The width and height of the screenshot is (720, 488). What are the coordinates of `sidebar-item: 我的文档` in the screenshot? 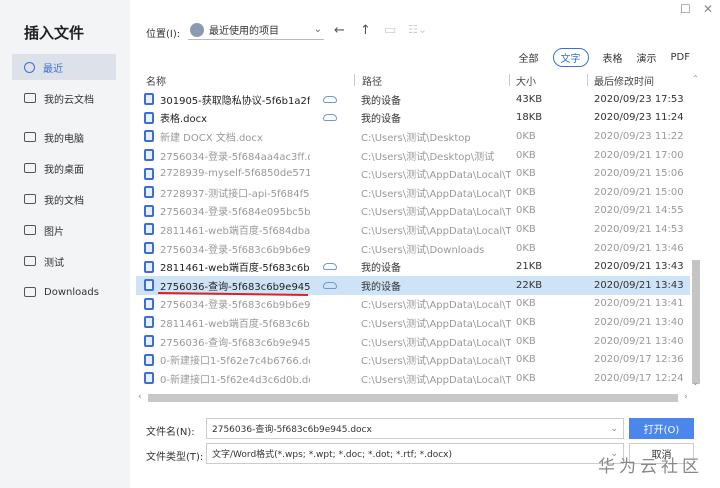 It's located at (64, 199).